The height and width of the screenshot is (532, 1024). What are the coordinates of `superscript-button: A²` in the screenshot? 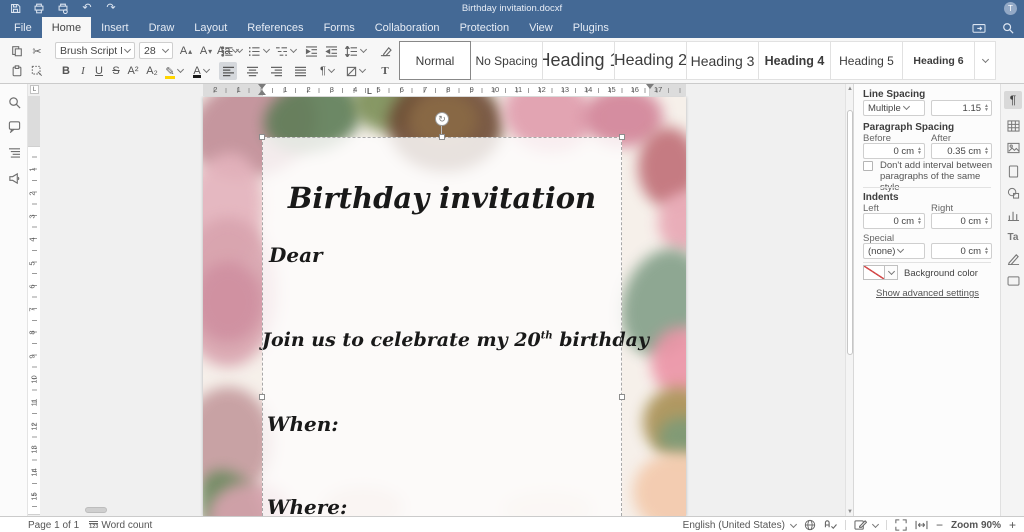 It's located at (133, 71).